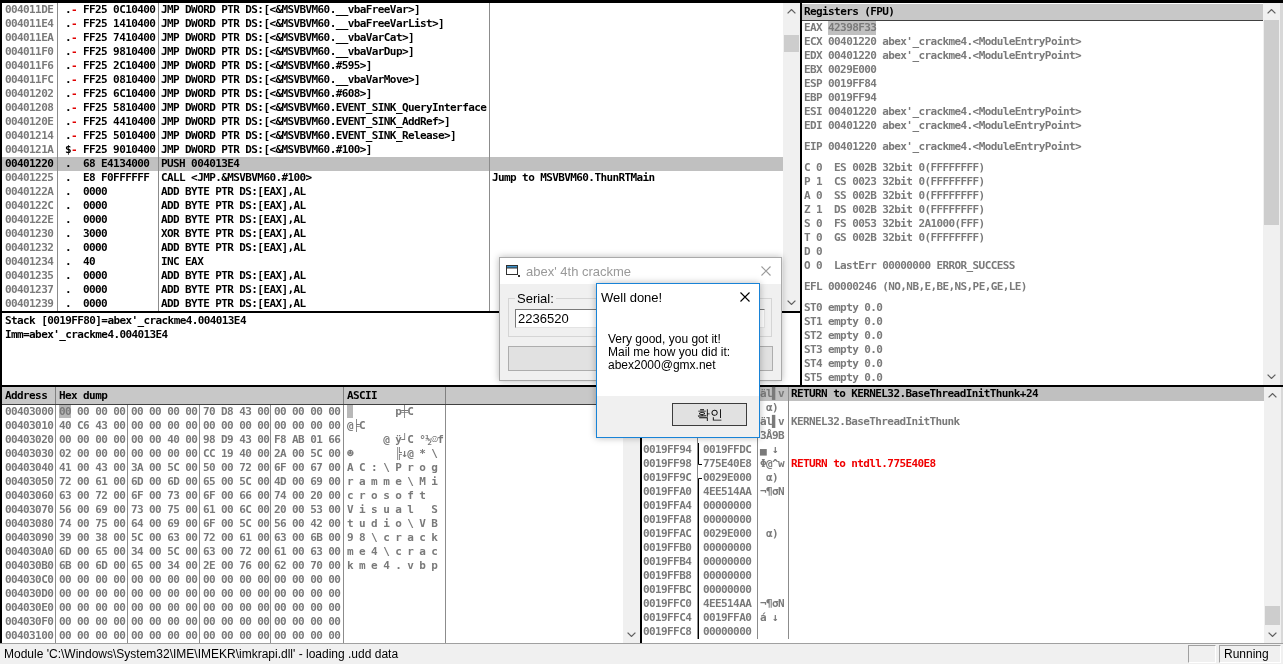 This screenshot has width=1283, height=664. Describe the element at coordinates (68, 149) in the screenshot. I see `row-marker: $` at that location.